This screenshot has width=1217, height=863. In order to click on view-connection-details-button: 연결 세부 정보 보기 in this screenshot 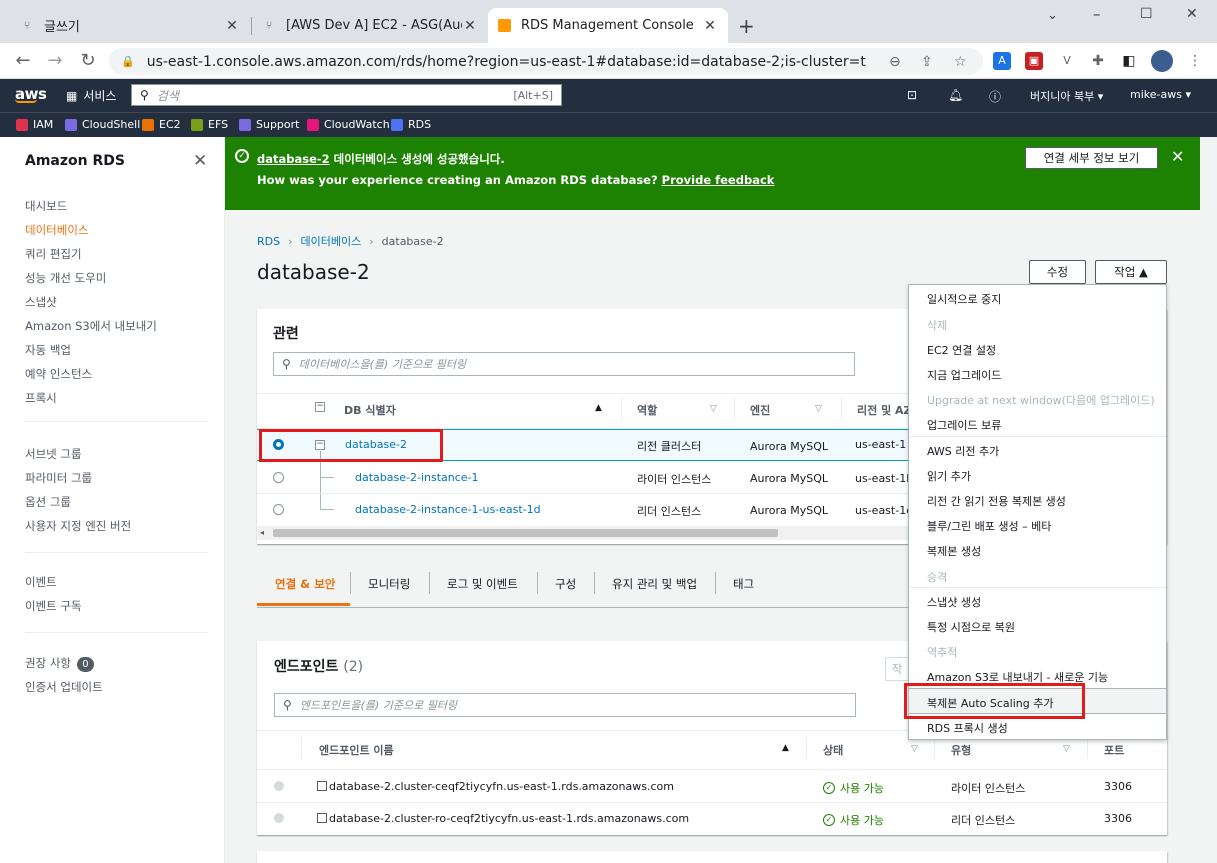, I will do `click(1091, 158)`.